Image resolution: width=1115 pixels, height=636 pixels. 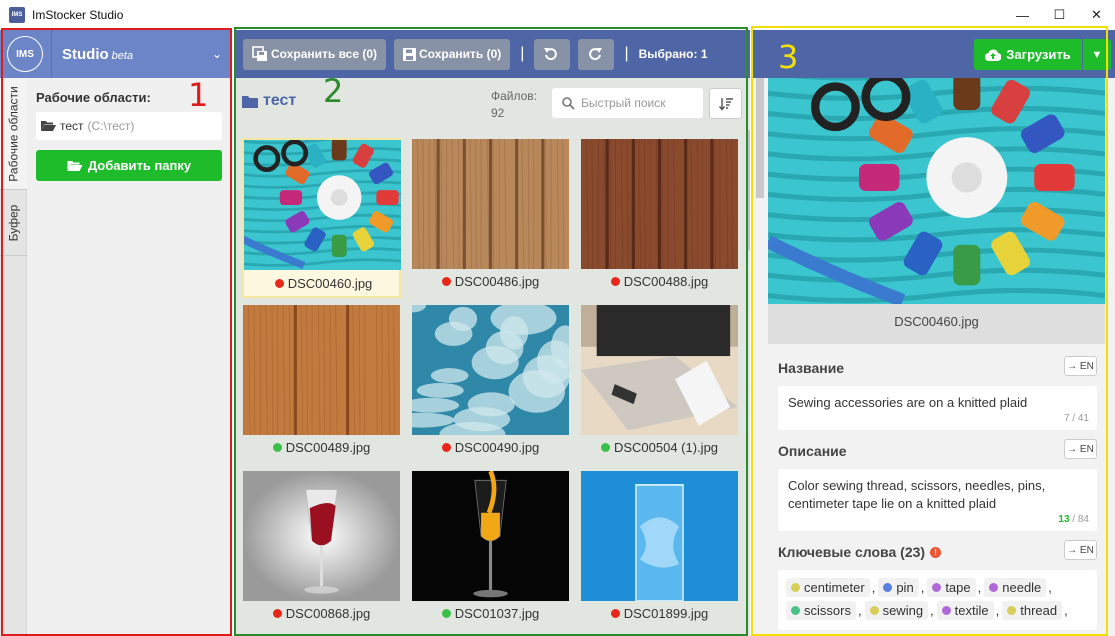 I want to click on selected-count: Выбрано: 1, so click(x=673, y=54).